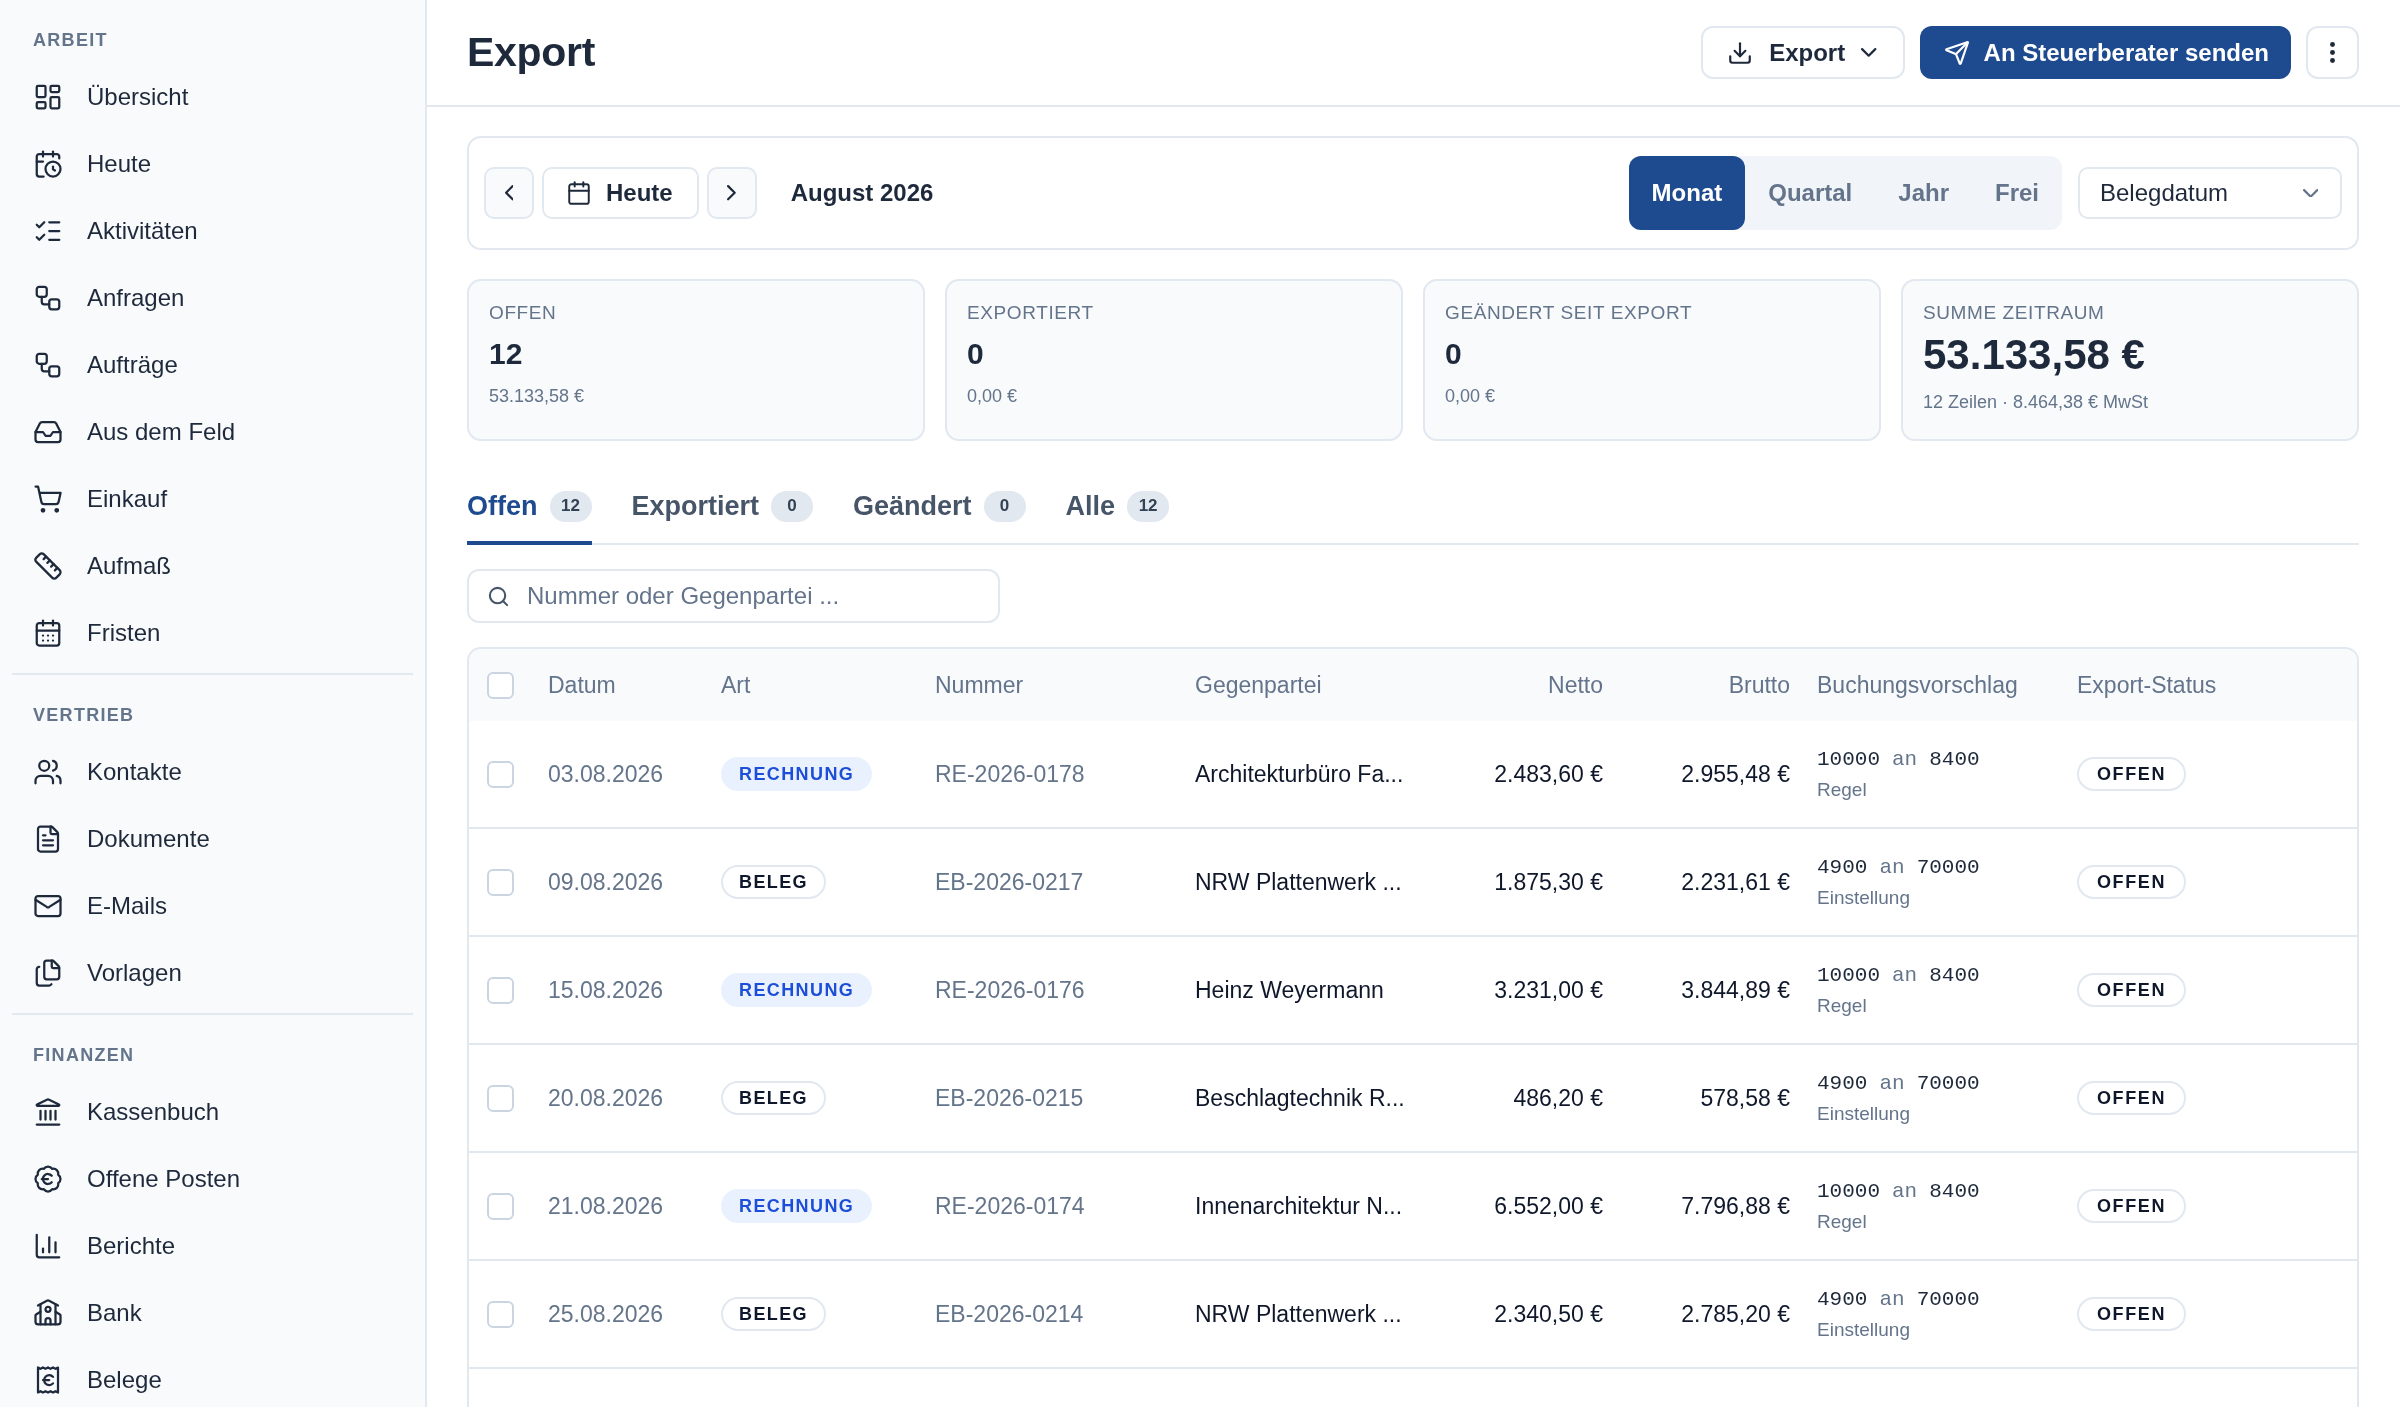 The image size is (2400, 1407). What do you see at coordinates (1948, 1083) in the screenshot?
I see `credit-account: 70000` at bounding box center [1948, 1083].